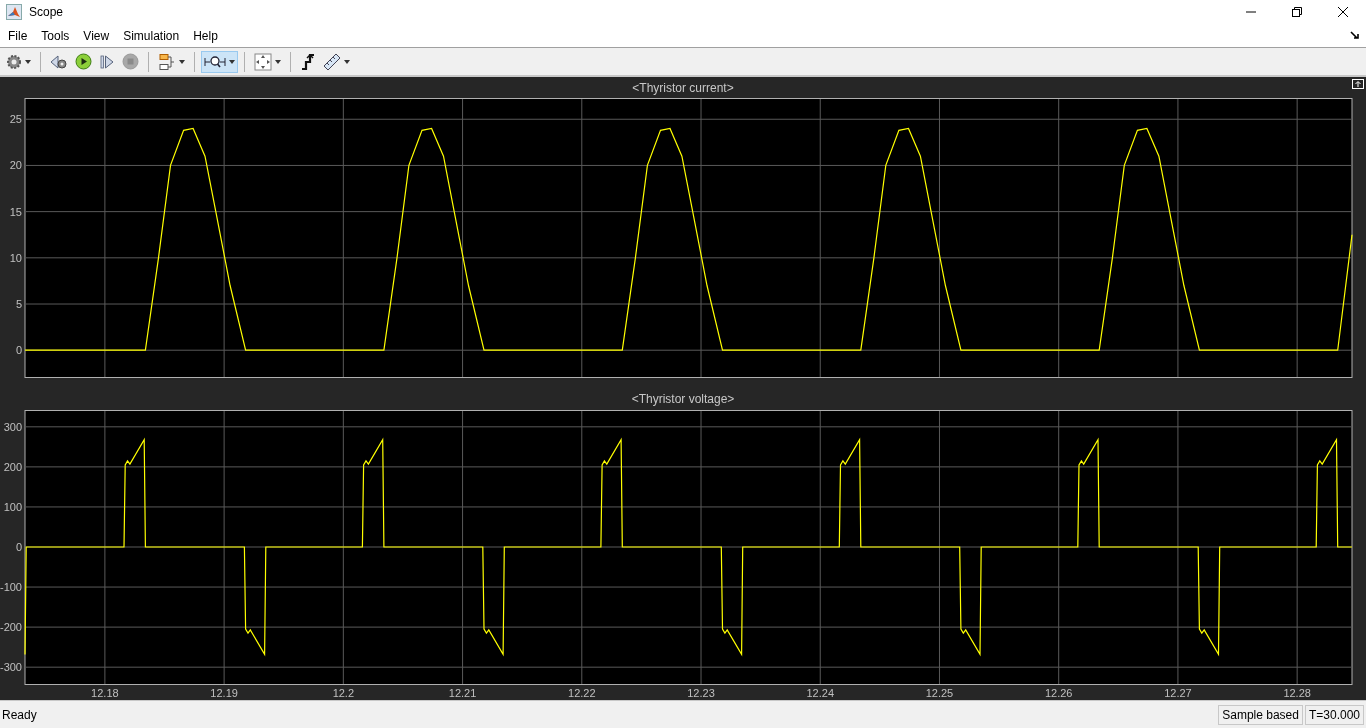 Image resolution: width=1366 pixels, height=728 pixels. Describe the element at coordinates (12, 466) in the screenshot. I see `y-tick-label: 200` at that location.